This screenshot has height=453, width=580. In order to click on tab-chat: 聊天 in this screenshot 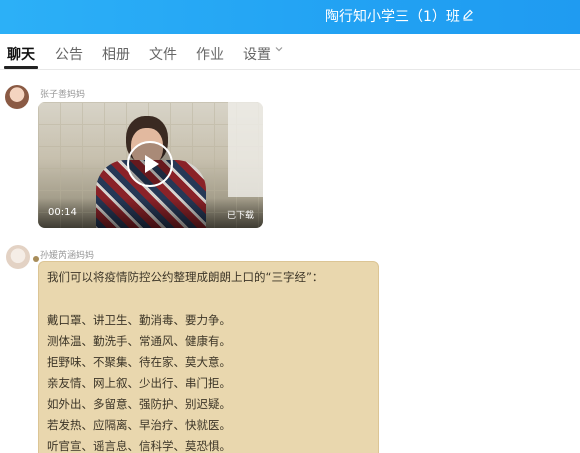, I will do `click(21, 54)`.